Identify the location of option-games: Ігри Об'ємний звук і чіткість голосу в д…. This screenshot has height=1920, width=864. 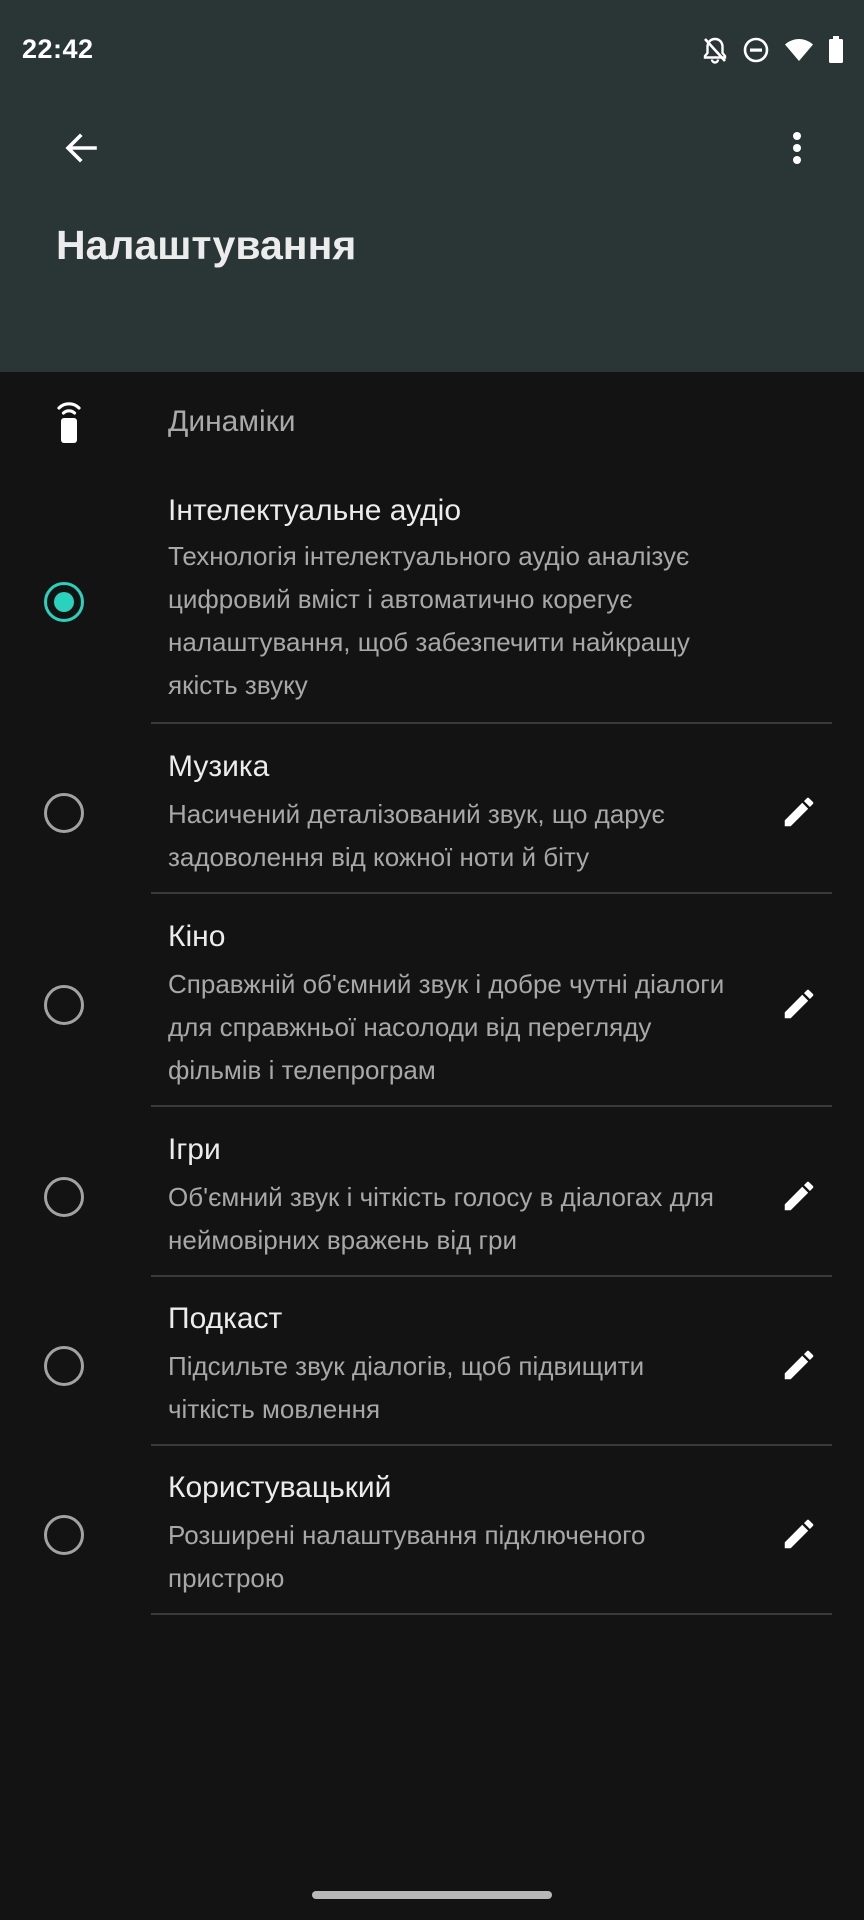
(432, 1193).